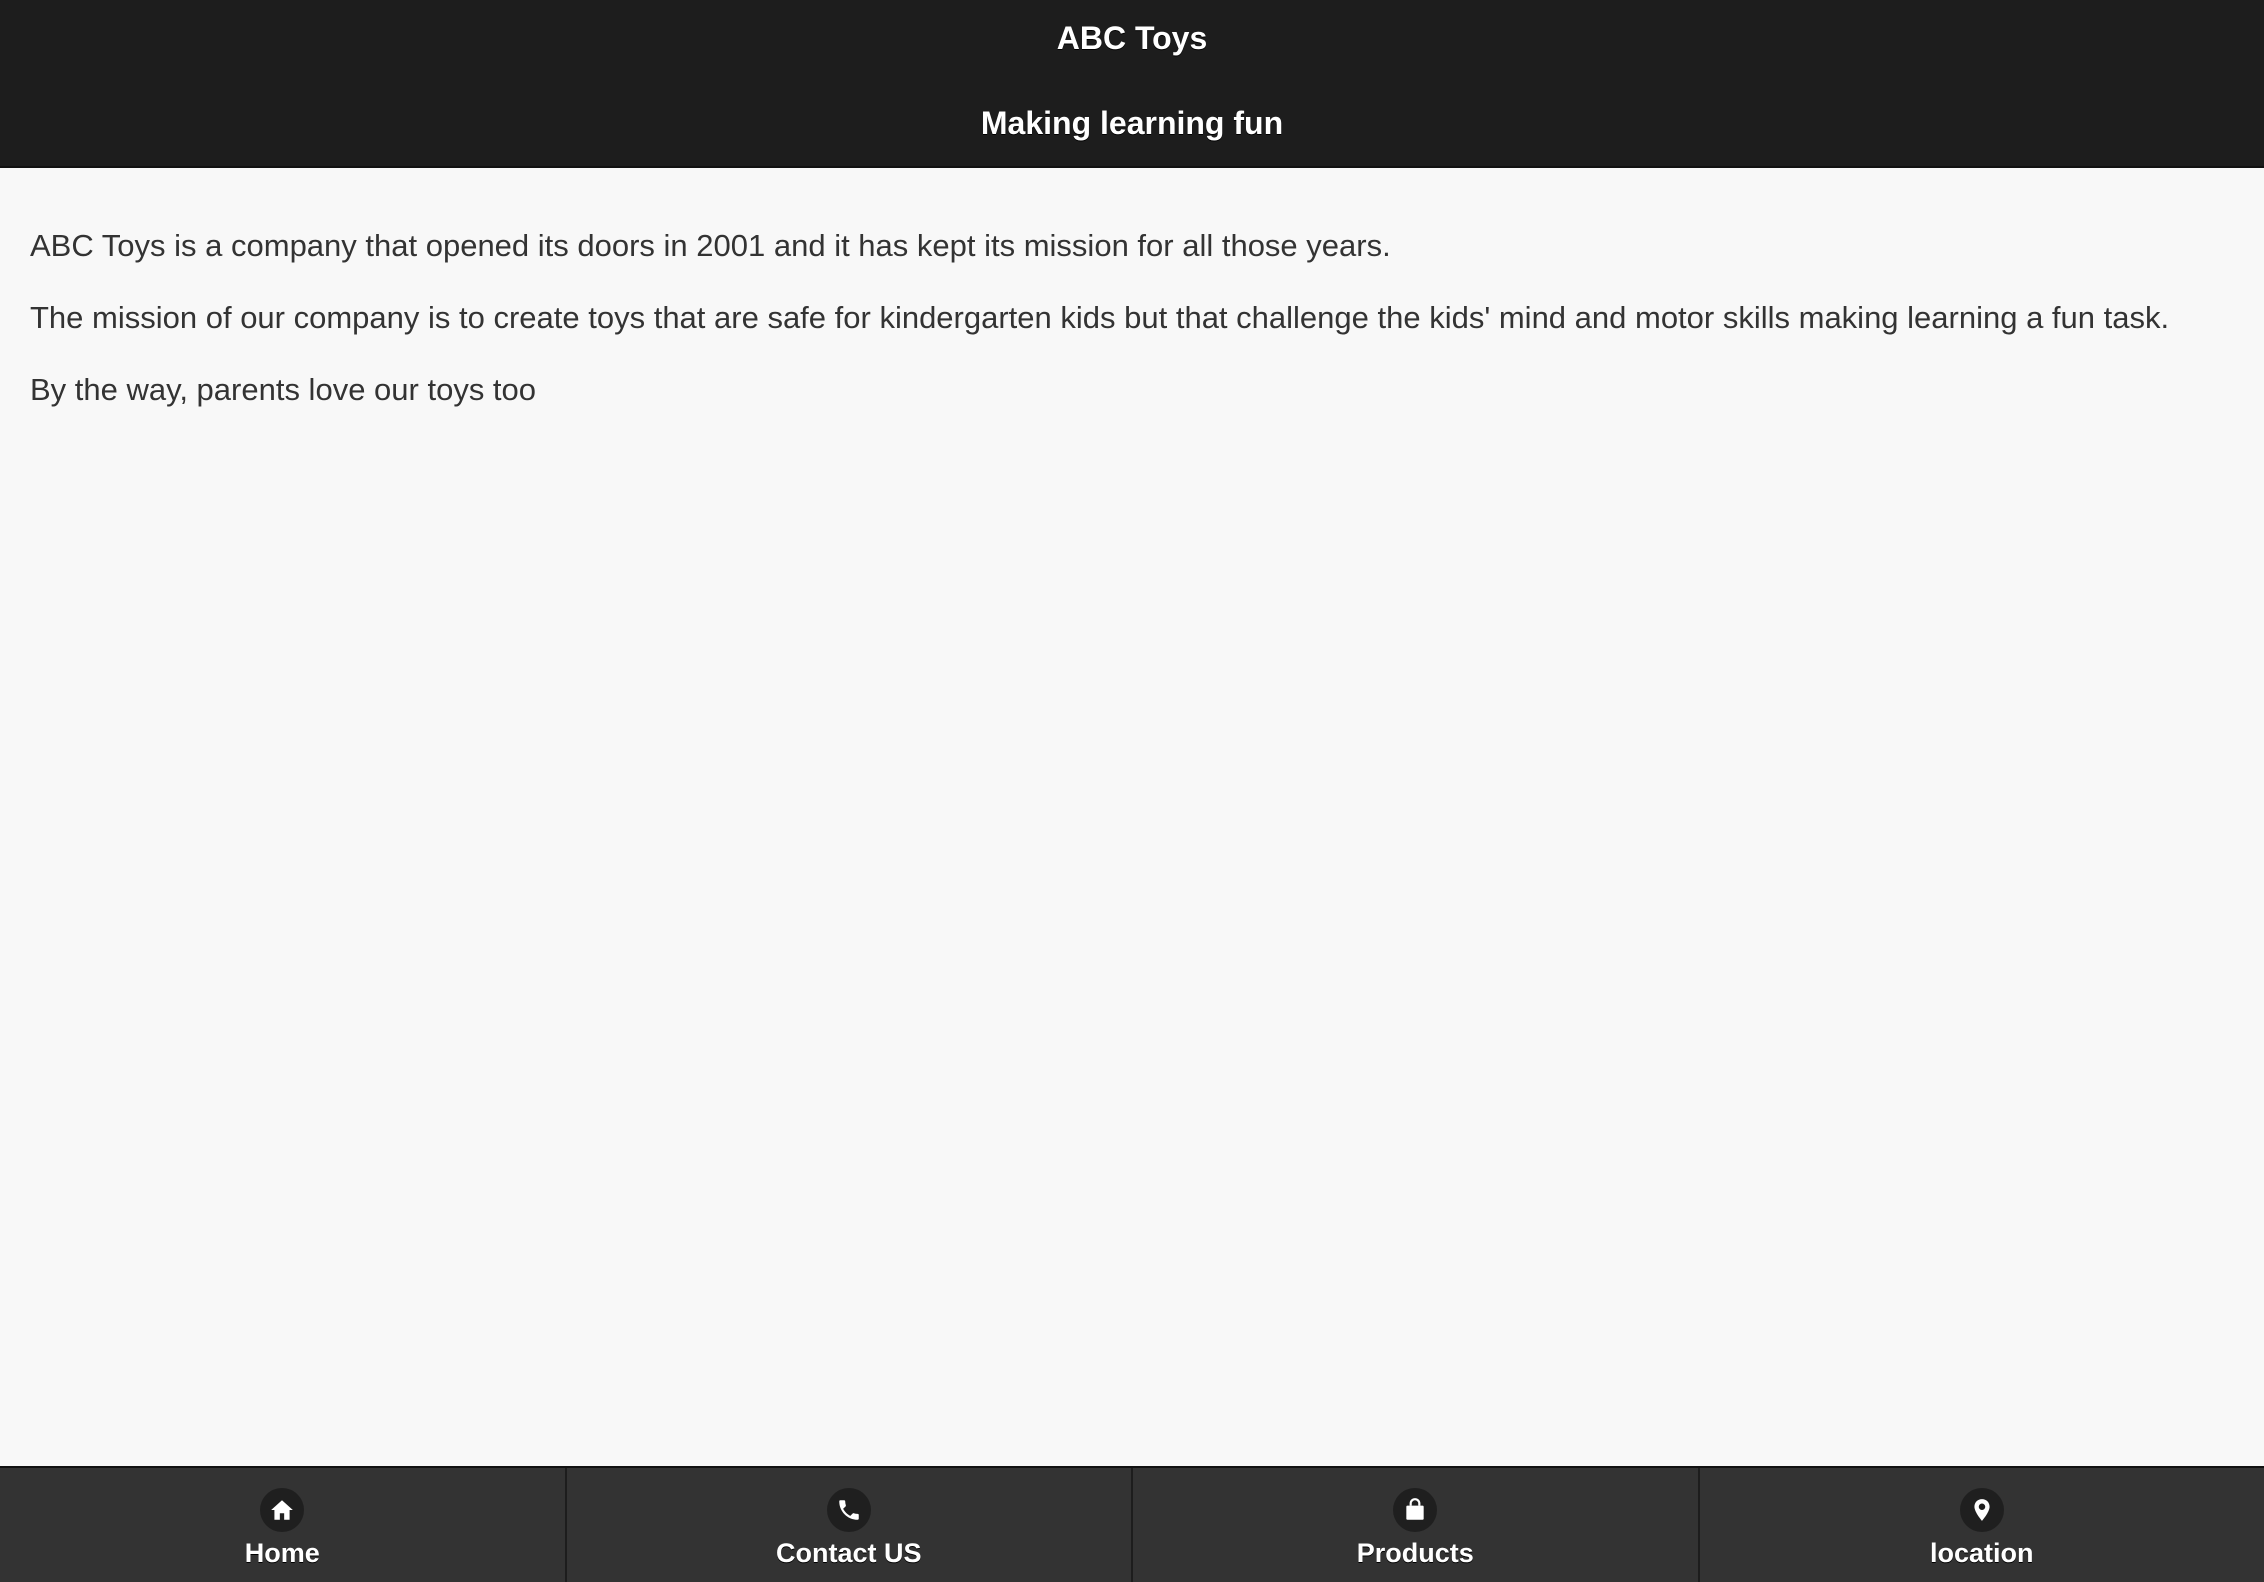 This screenshot has width=2264, height=1582. What do you see at coordinates (1415, 1553) in the screenshot?
I see `nav-label-products: Products` at bounding box center [1415, 1553].